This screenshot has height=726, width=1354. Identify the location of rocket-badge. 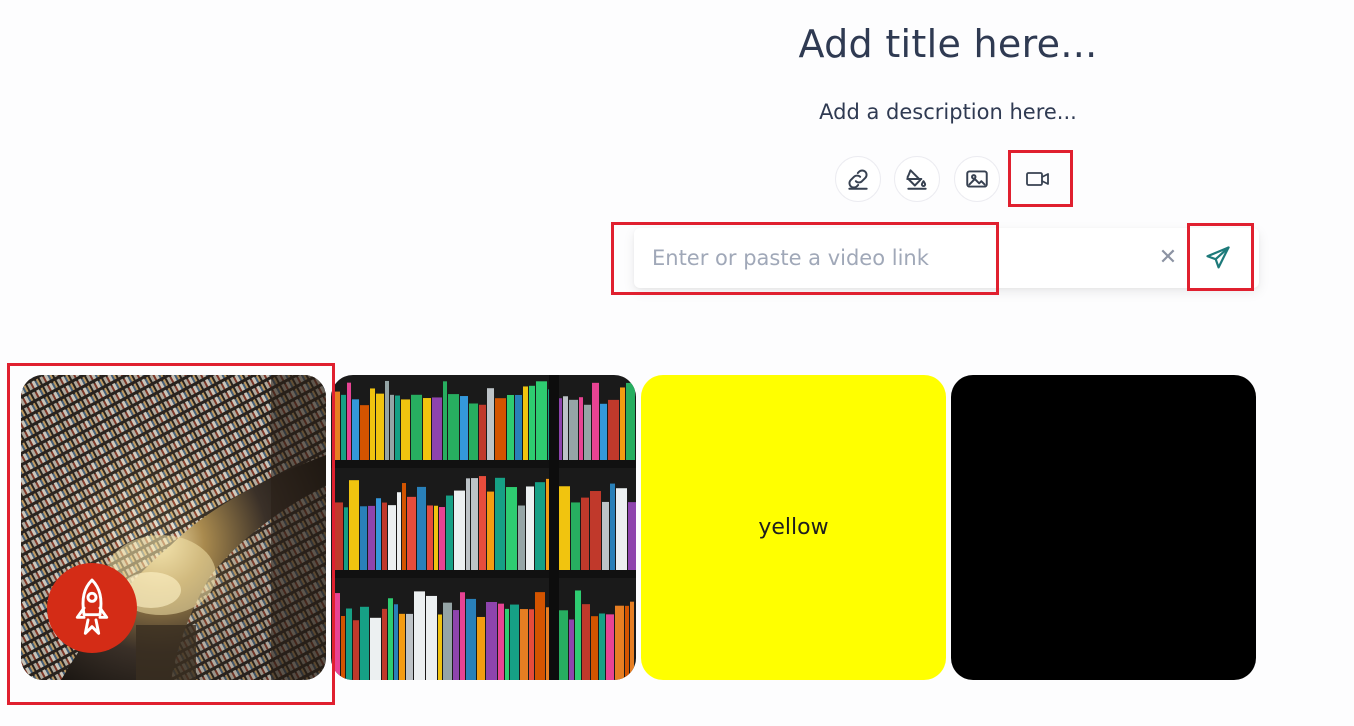
(92, 608).